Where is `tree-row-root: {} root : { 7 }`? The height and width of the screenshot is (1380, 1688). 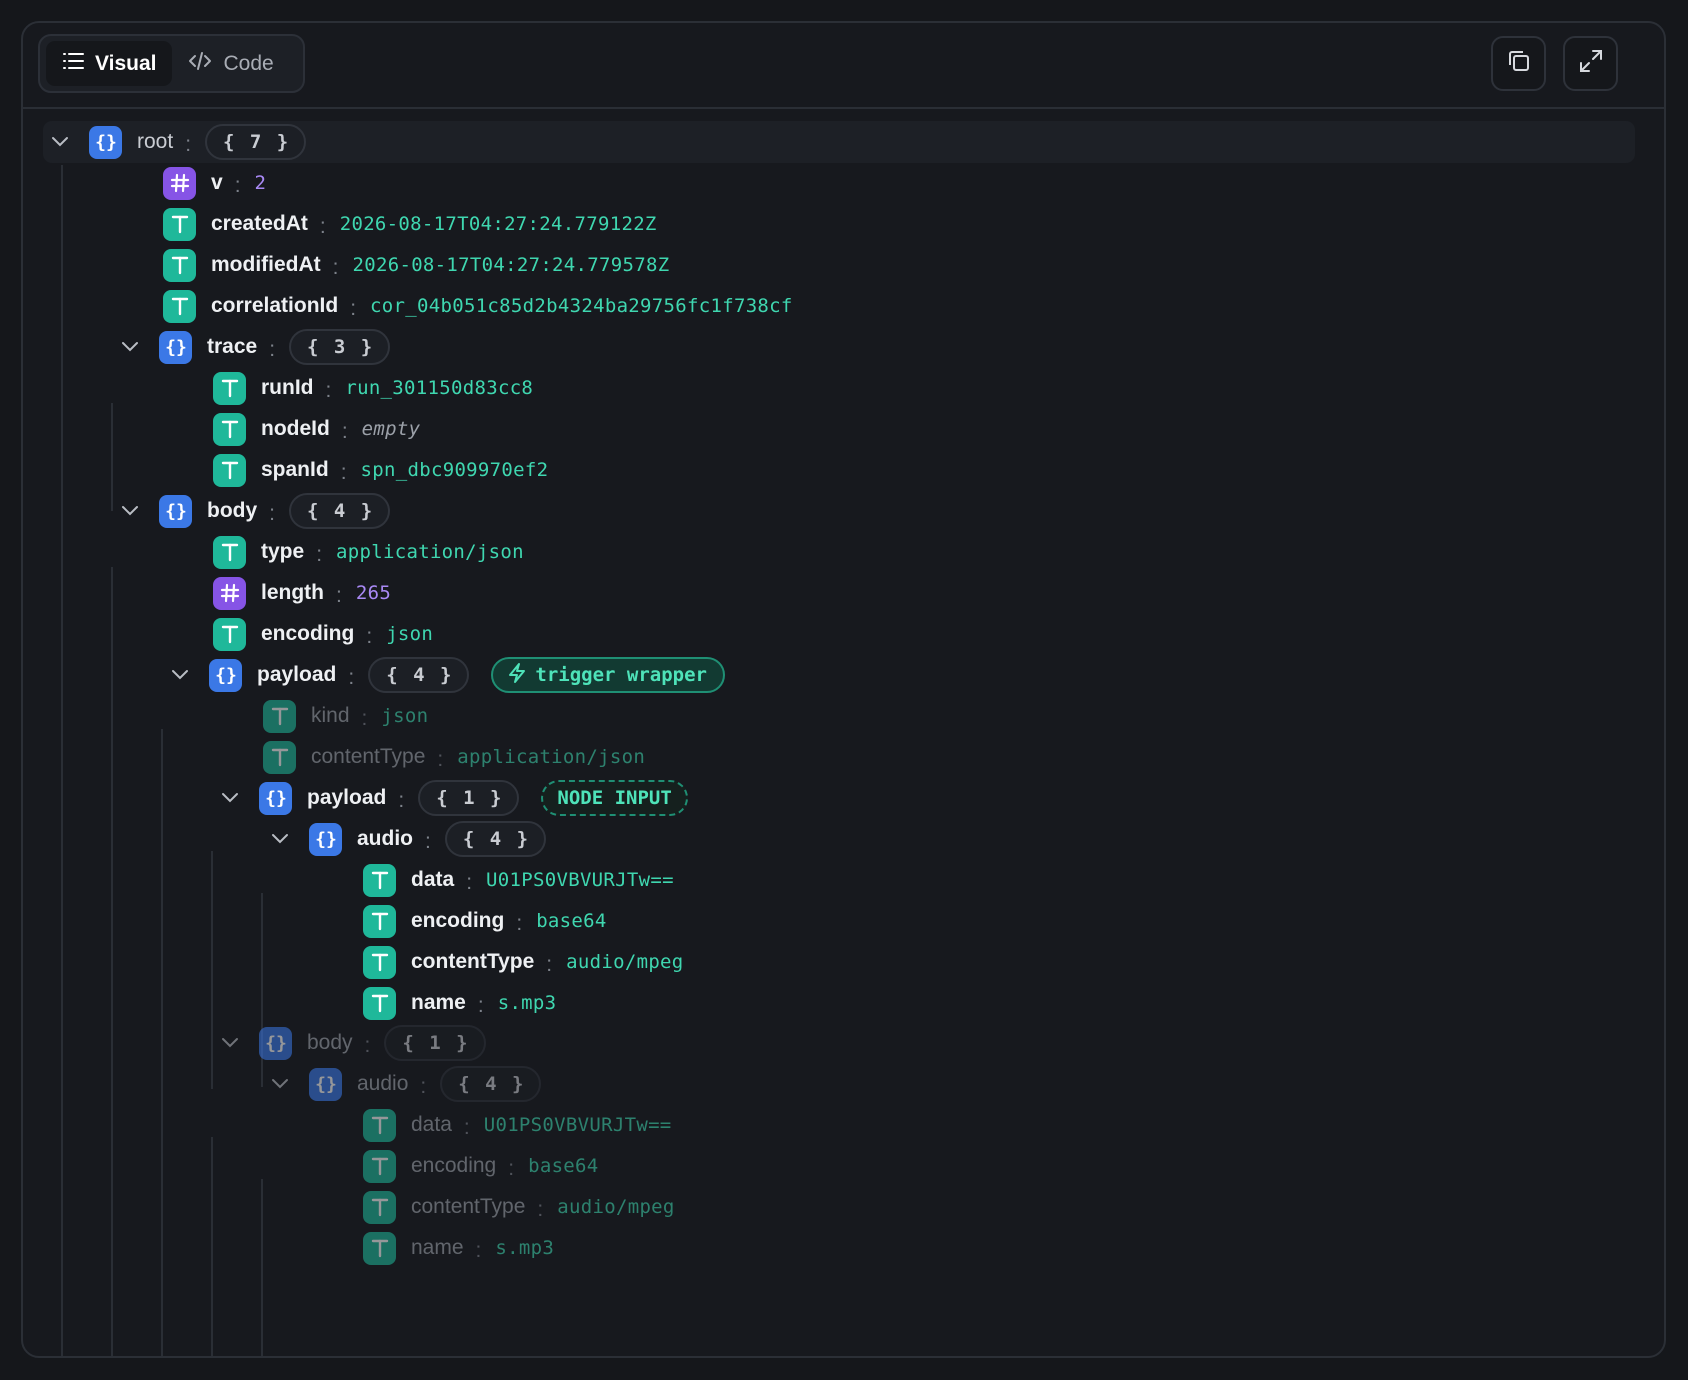
tree-row-root: {} root : { 7 } is located at coordinates (177, 142).